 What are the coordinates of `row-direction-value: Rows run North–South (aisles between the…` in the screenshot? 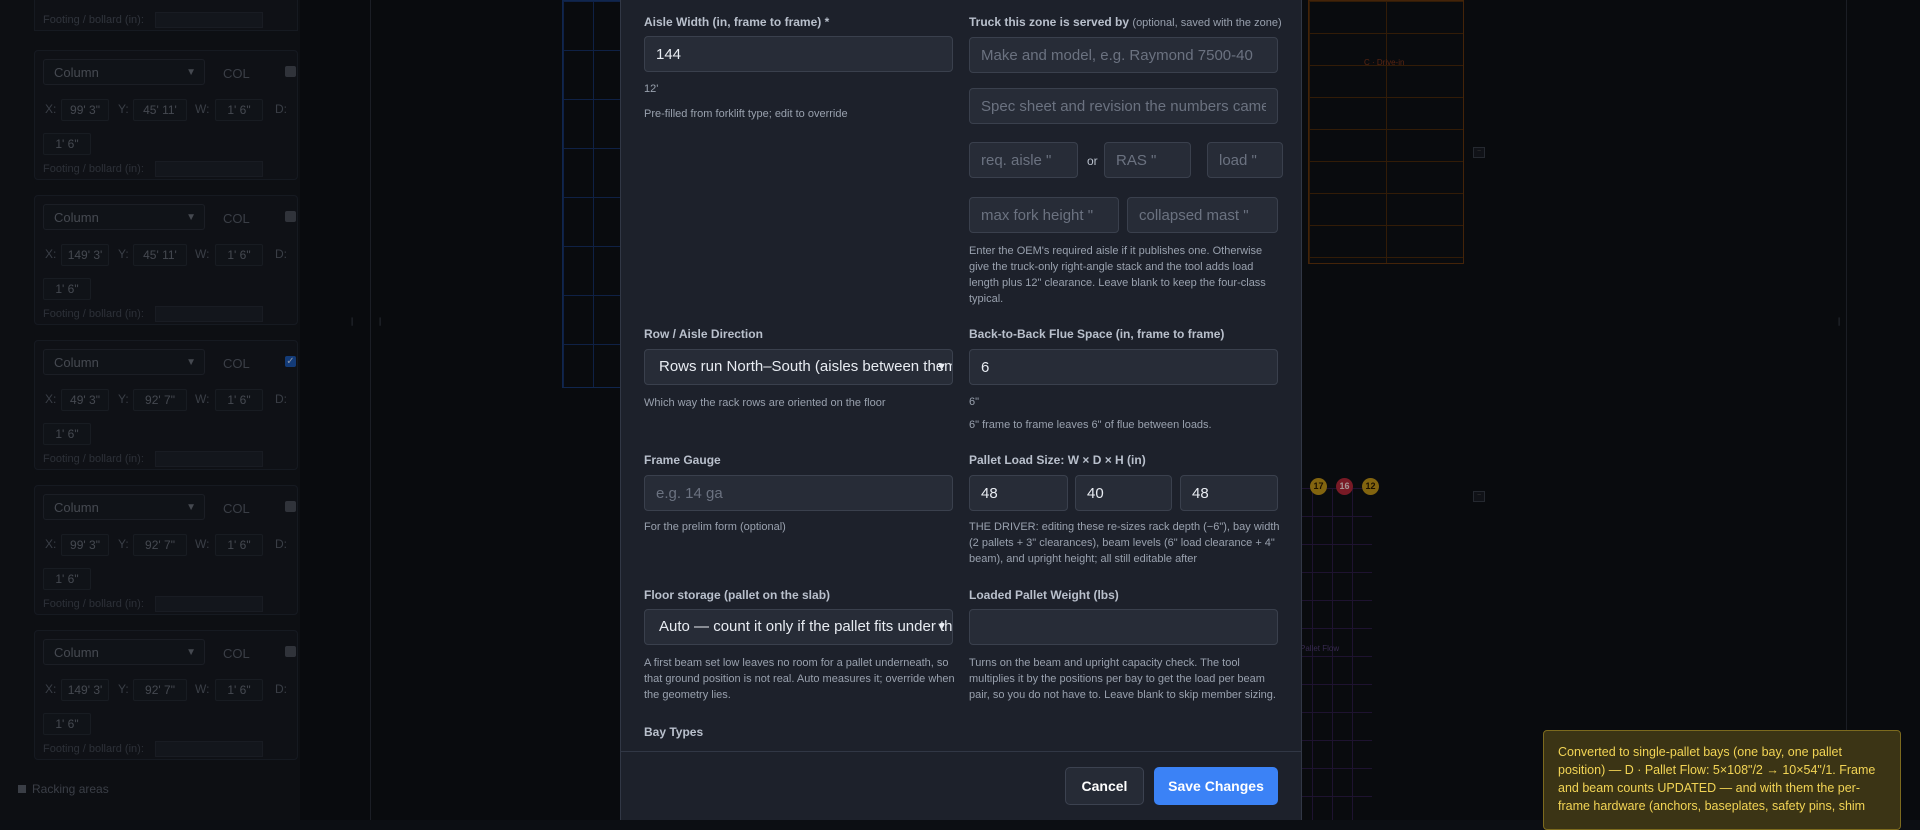 It's located at (805, 366).